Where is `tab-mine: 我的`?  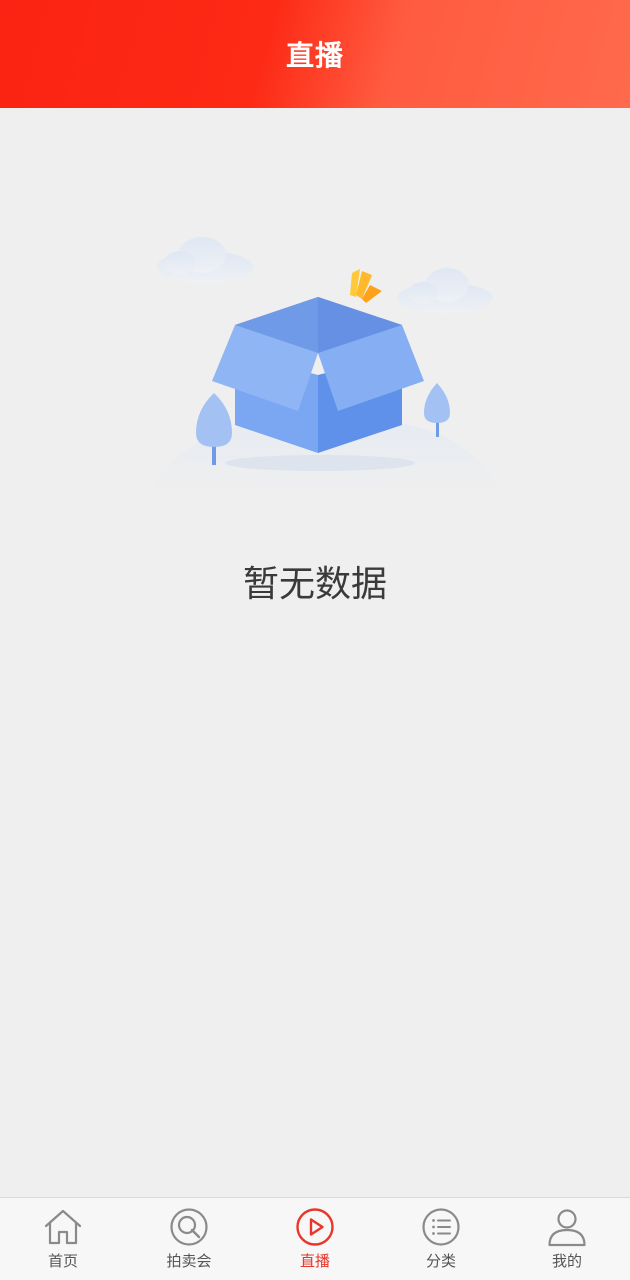
tab-mine: 我的 is located at coordinates (567, 1239).